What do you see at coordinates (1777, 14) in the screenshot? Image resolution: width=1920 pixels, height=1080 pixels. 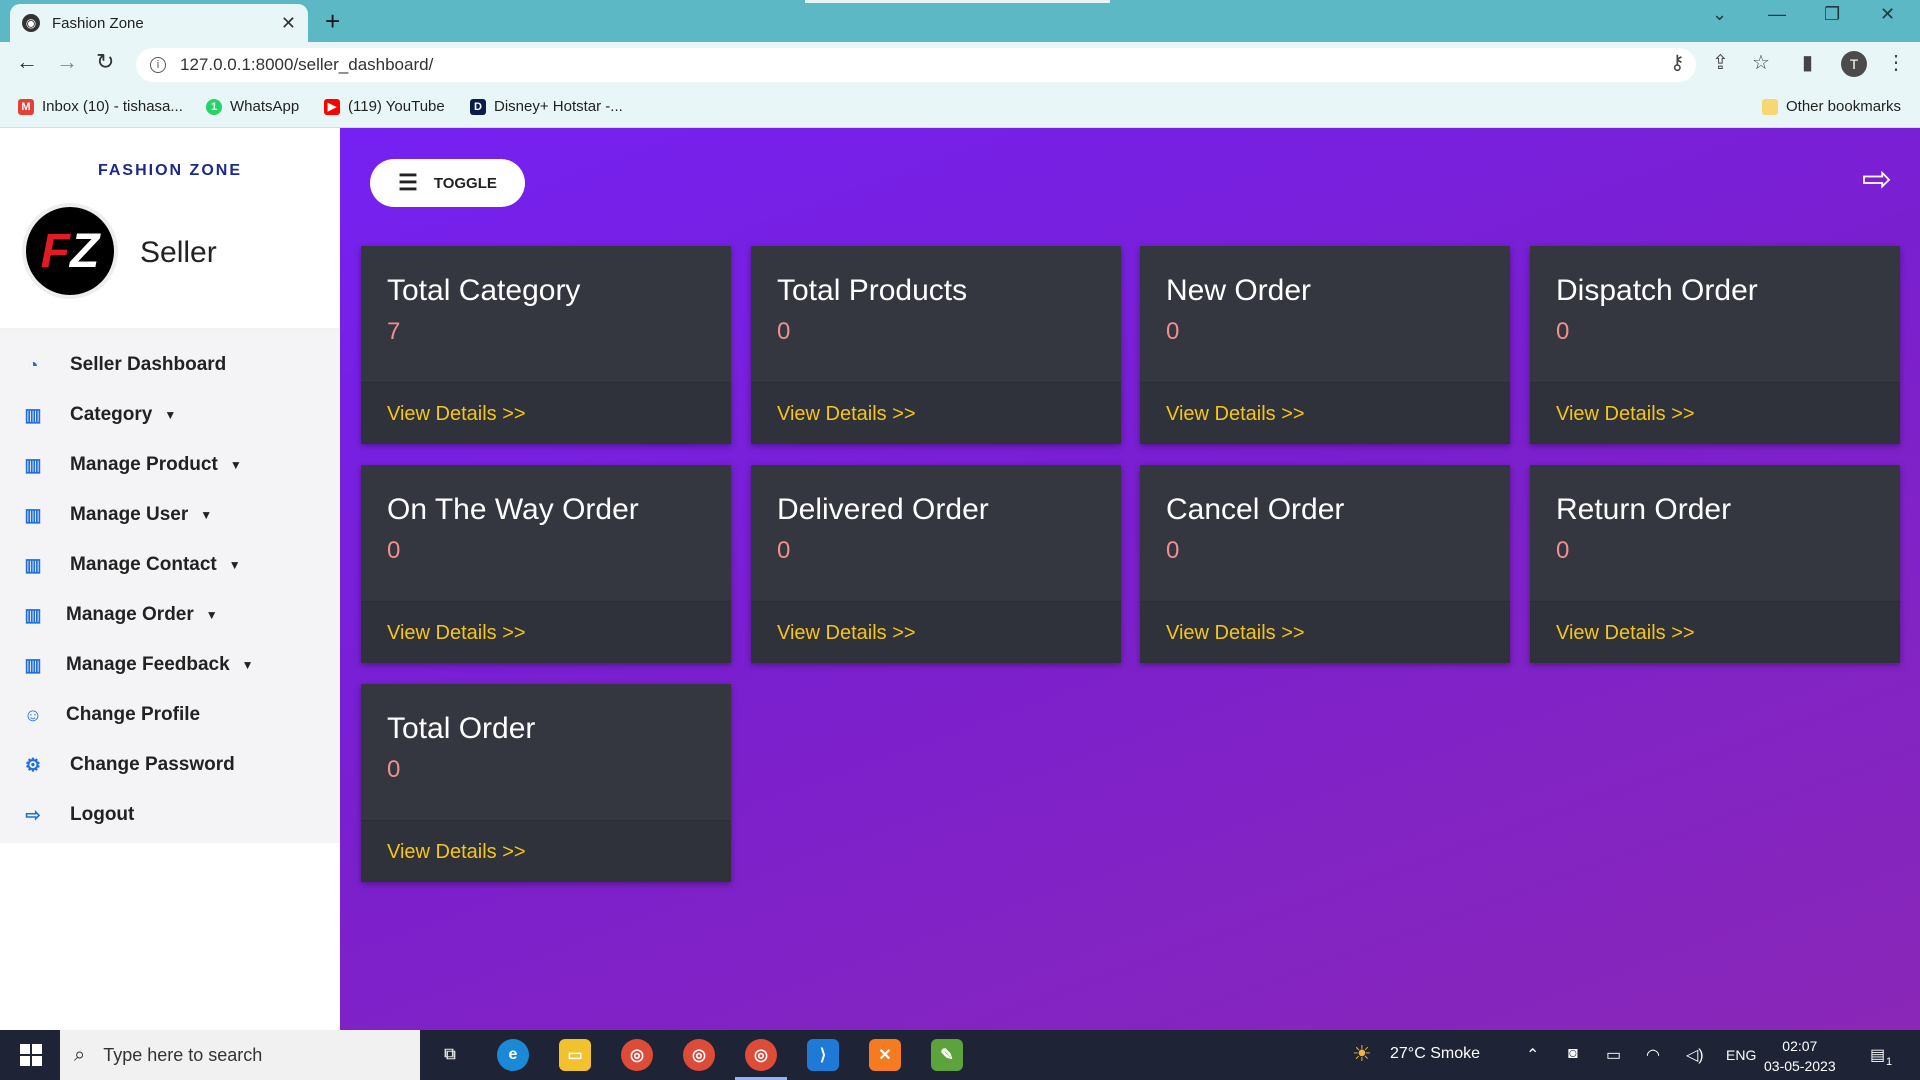 I see `minimize-icon: —` at bounding box center [1777, 14].